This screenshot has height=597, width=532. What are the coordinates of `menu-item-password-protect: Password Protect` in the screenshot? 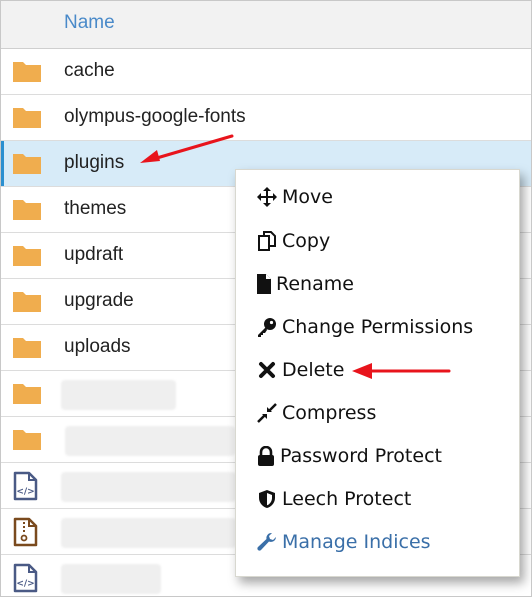 It's located at (349, 456).